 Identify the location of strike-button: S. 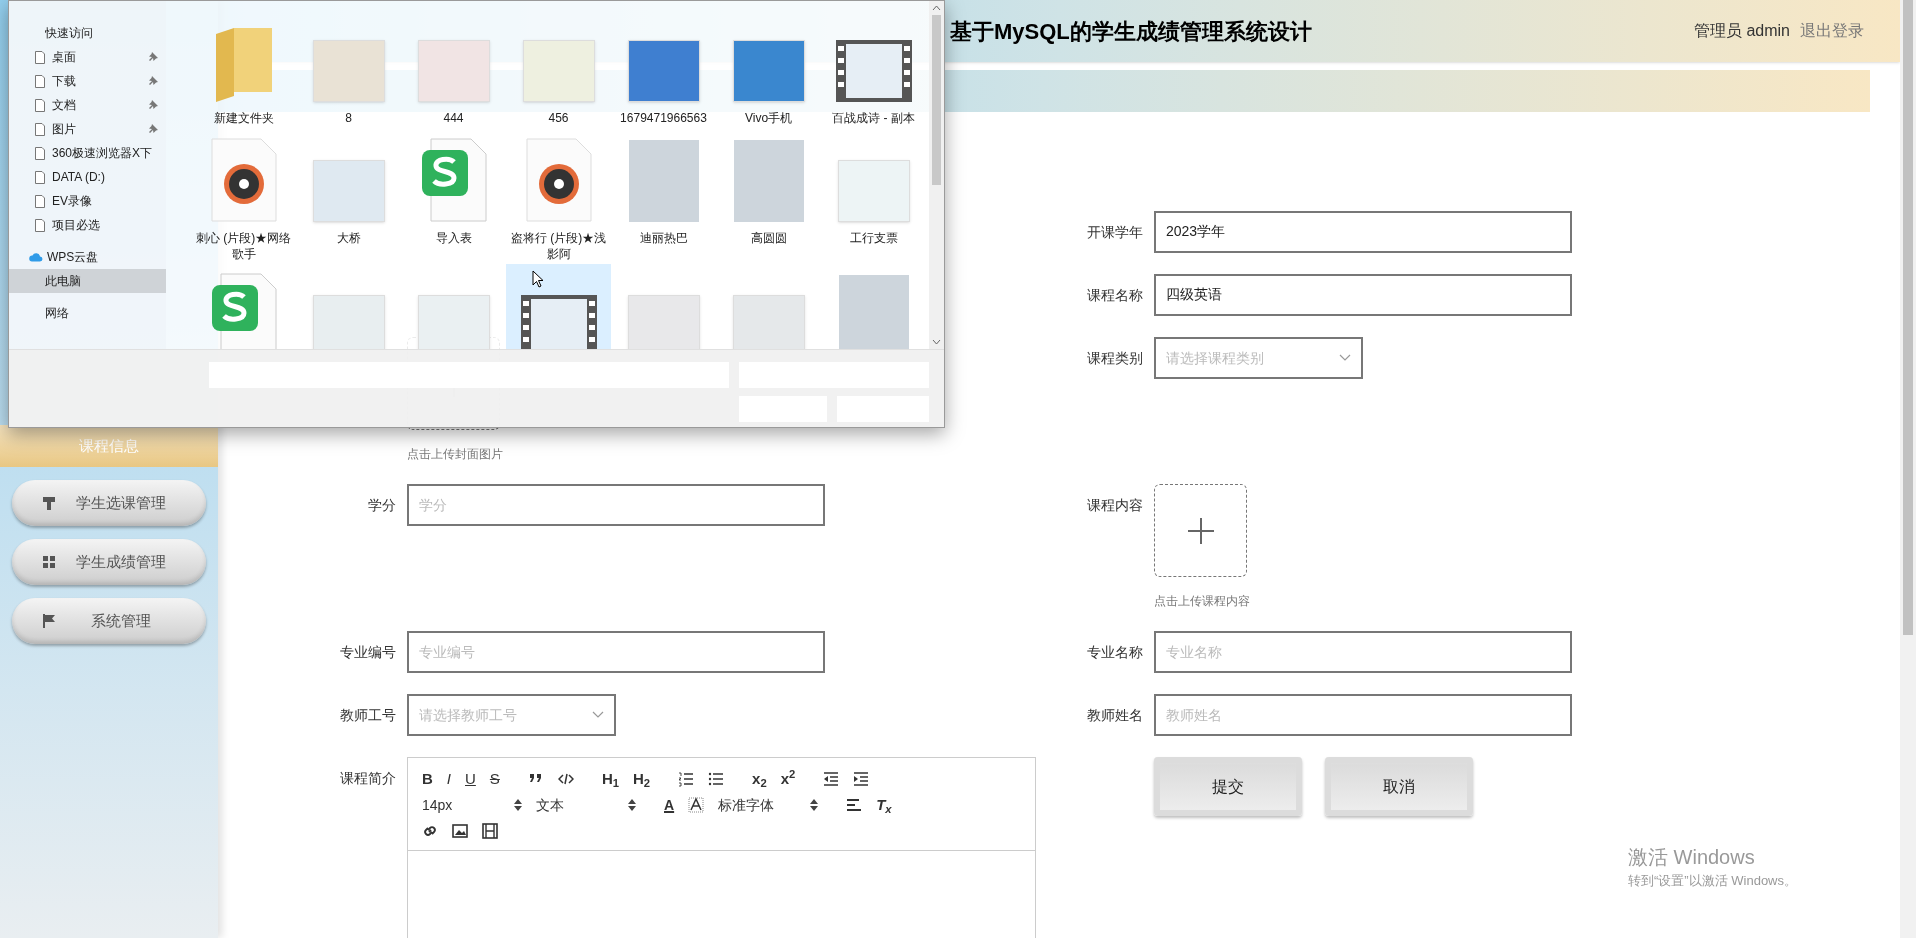
(494, 779).